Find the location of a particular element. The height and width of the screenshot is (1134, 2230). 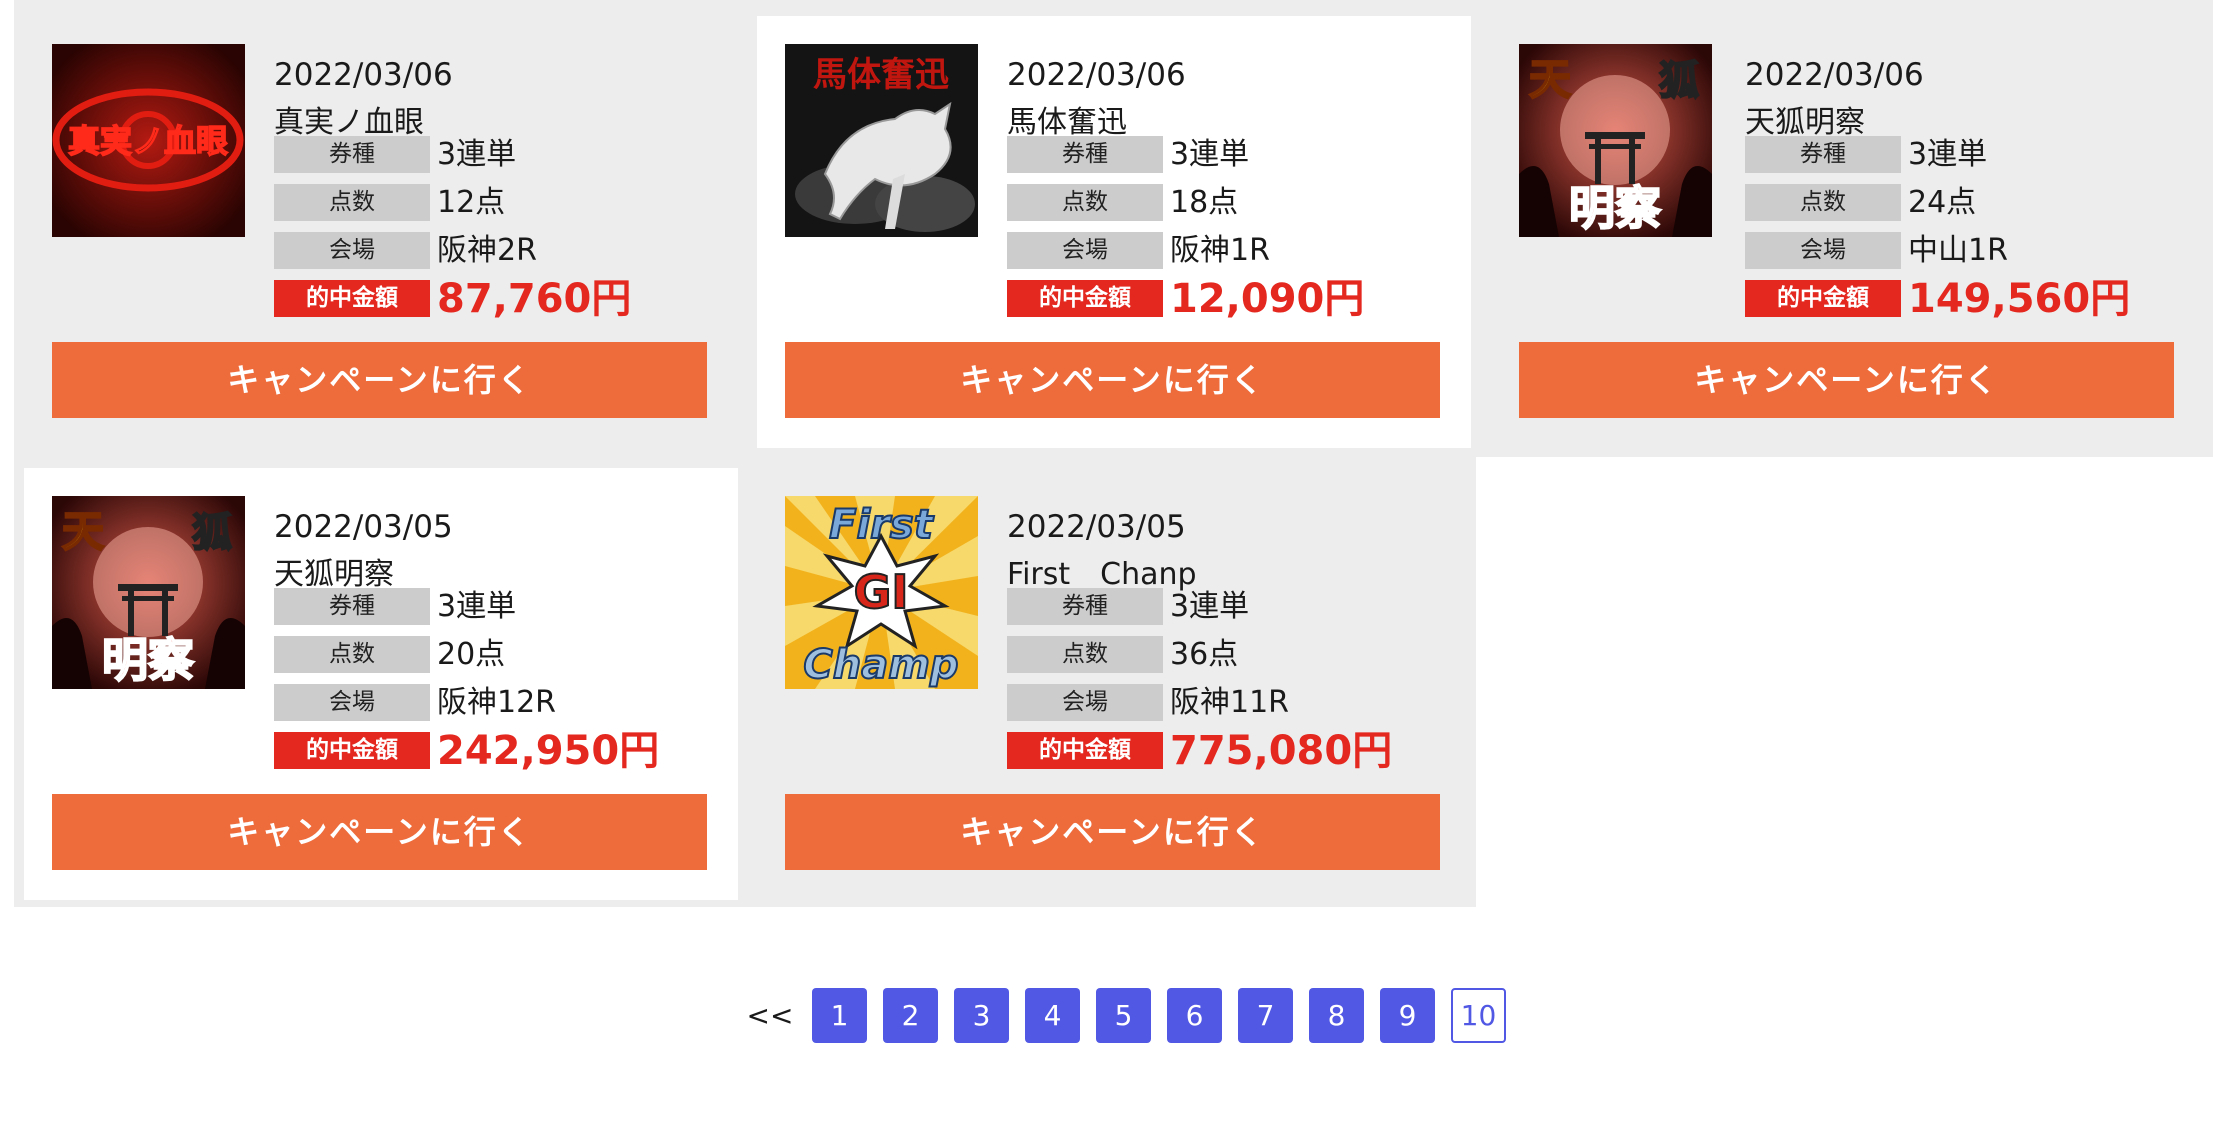

spec-value: 中山1R is located at coordinates (1958, 250).